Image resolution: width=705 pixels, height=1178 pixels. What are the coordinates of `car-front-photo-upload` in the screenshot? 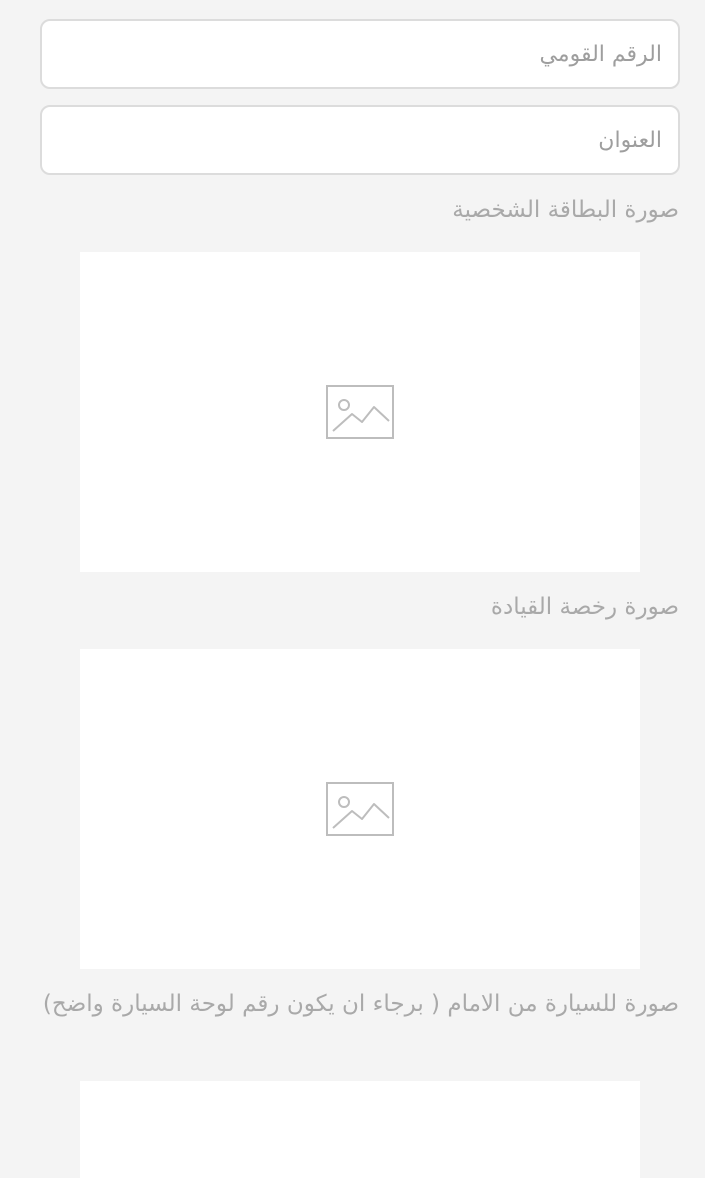 It's located at (360, 1129).